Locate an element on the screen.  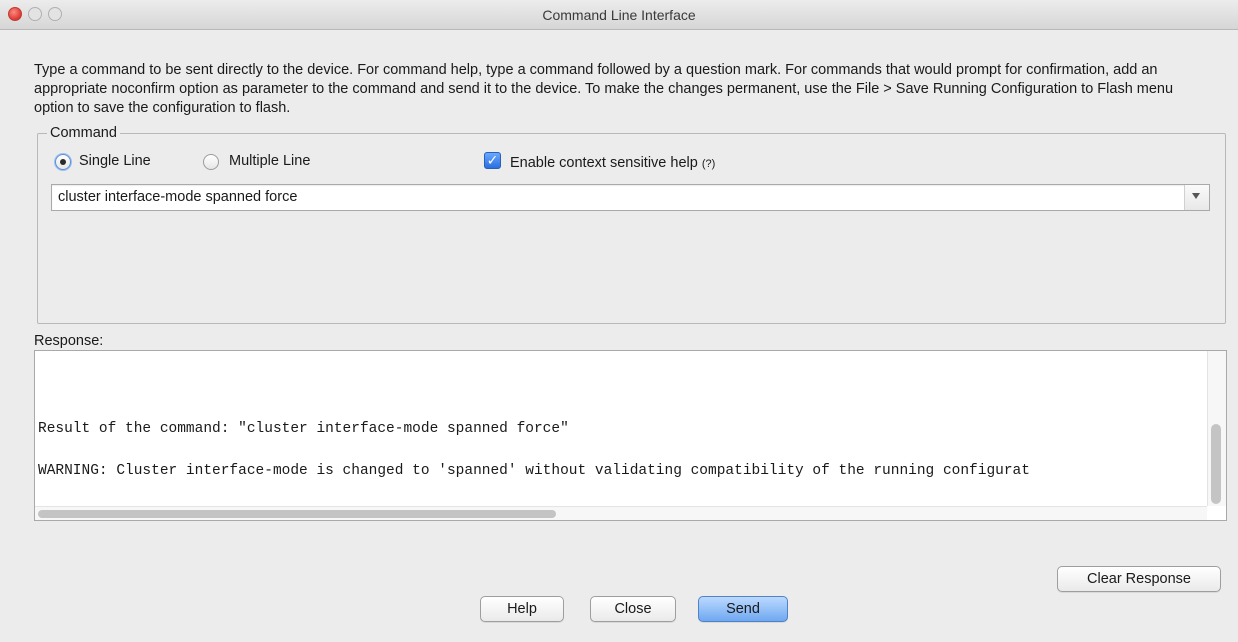
vertical-scroll-thumb is located at coordinates (1216, 464).